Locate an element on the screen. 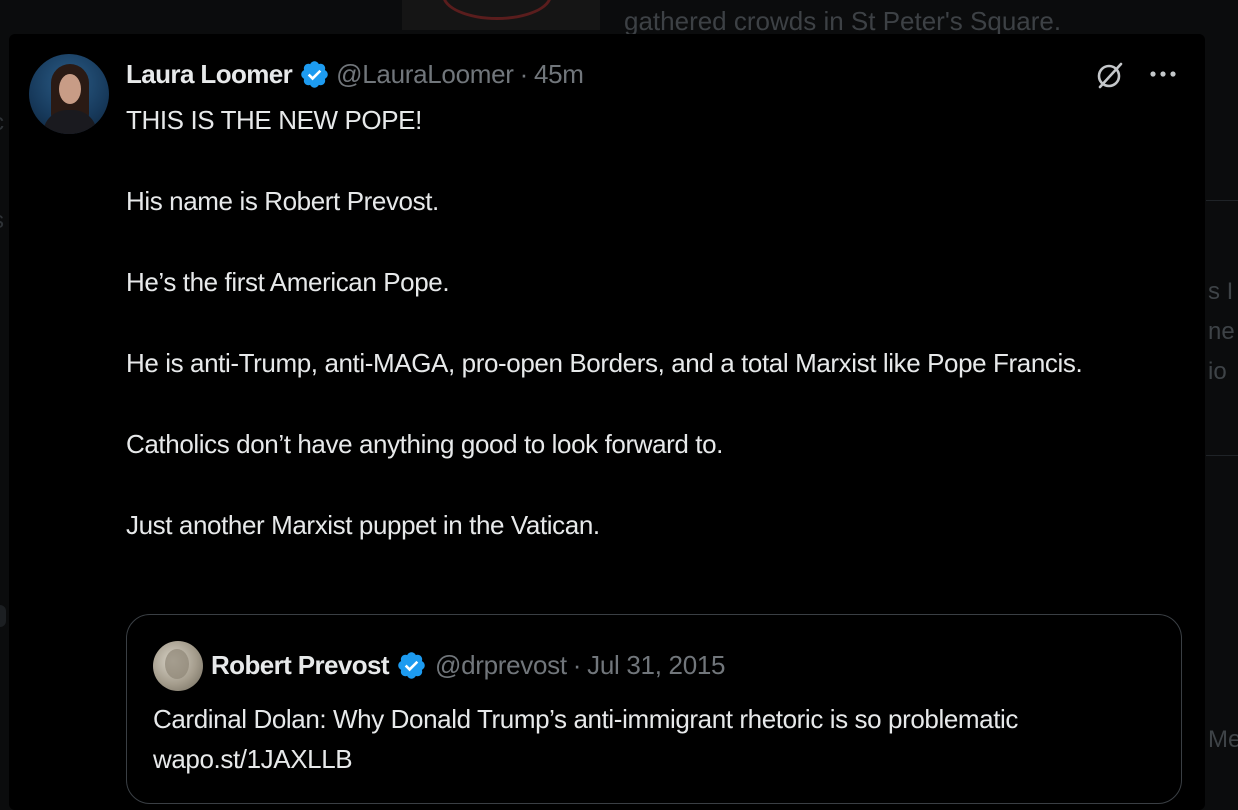 The height and width of the screenshot is (810, 1238). quoted-tweet-header: Robert Prevost @drprevost · Jul 31, 2015 is located at coordinates (468, 665).